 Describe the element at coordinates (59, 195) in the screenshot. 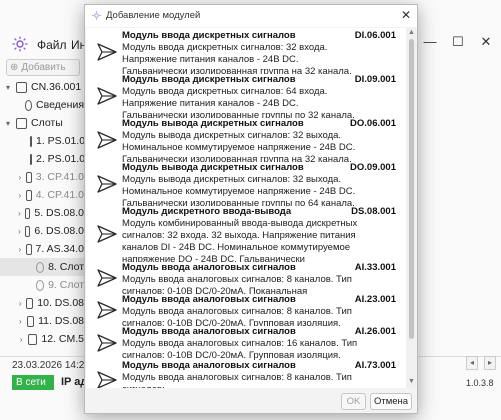

I see `tree-item-label: 4. CP.41.0` at that location.